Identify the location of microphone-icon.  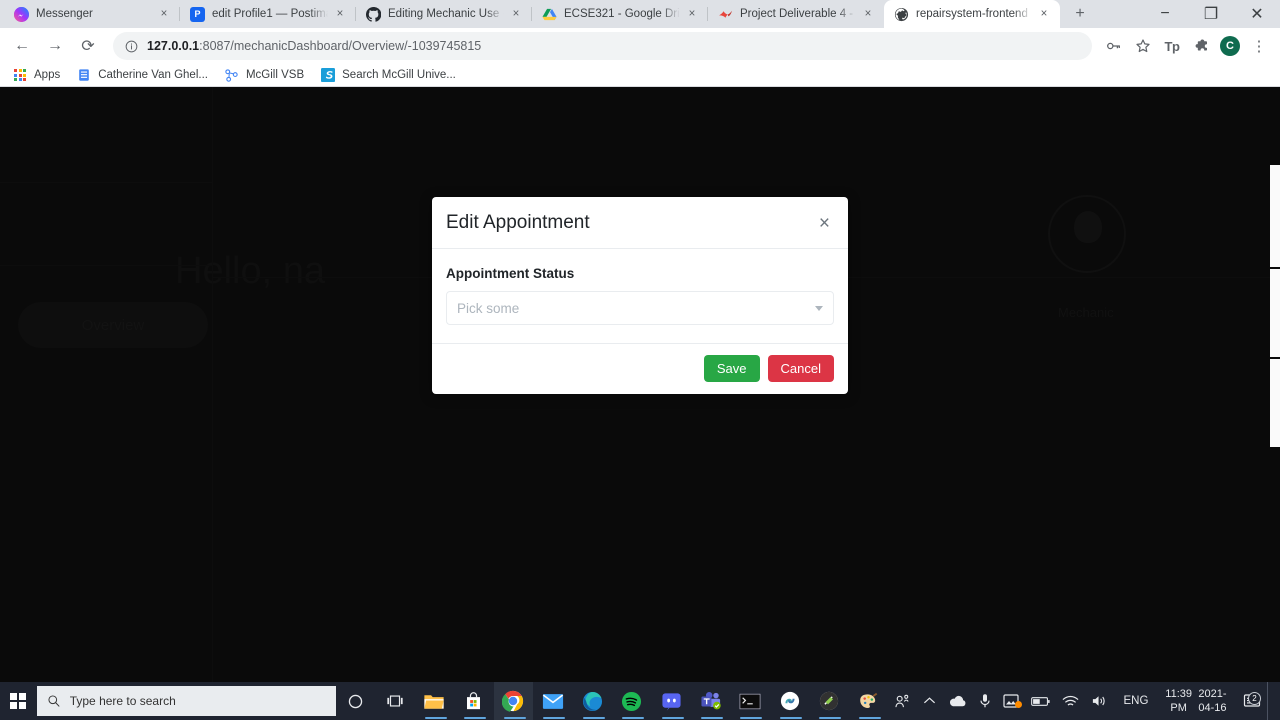
(985, 701).